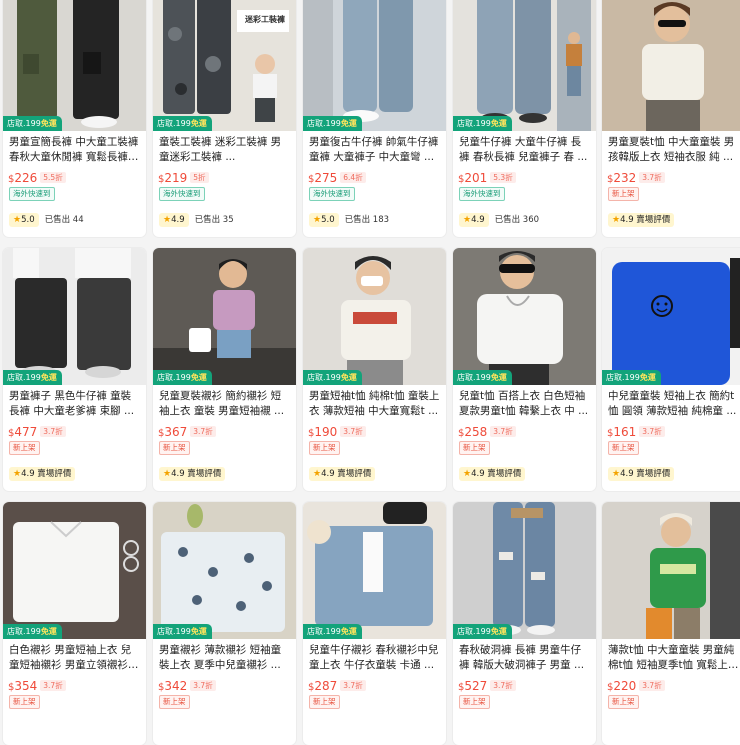 The image size is (740, 745). I want to click on rating-badge: ★4.9, so click(474, 220).